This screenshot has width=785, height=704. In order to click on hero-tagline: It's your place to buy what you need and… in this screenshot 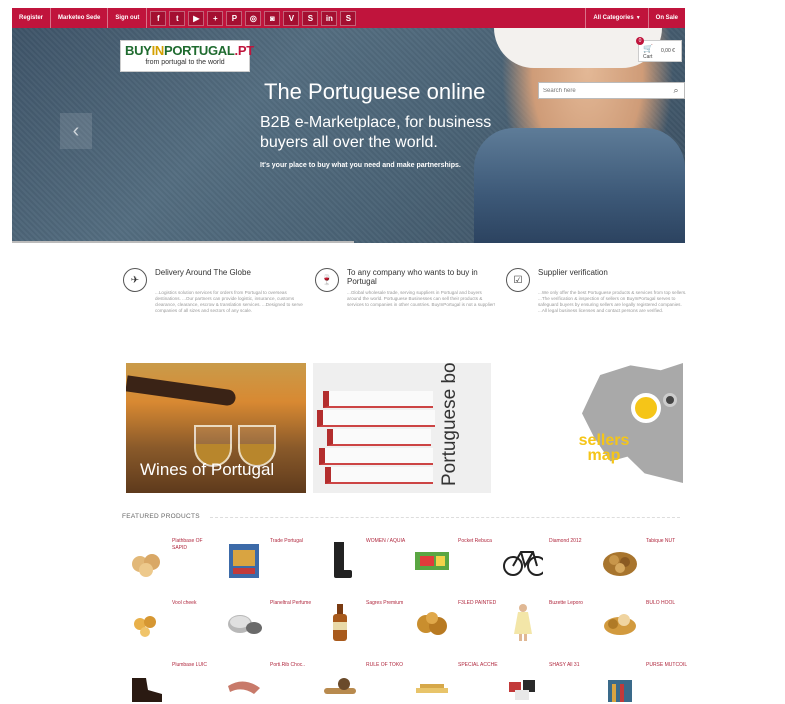, I will do `click(360, 165)`.